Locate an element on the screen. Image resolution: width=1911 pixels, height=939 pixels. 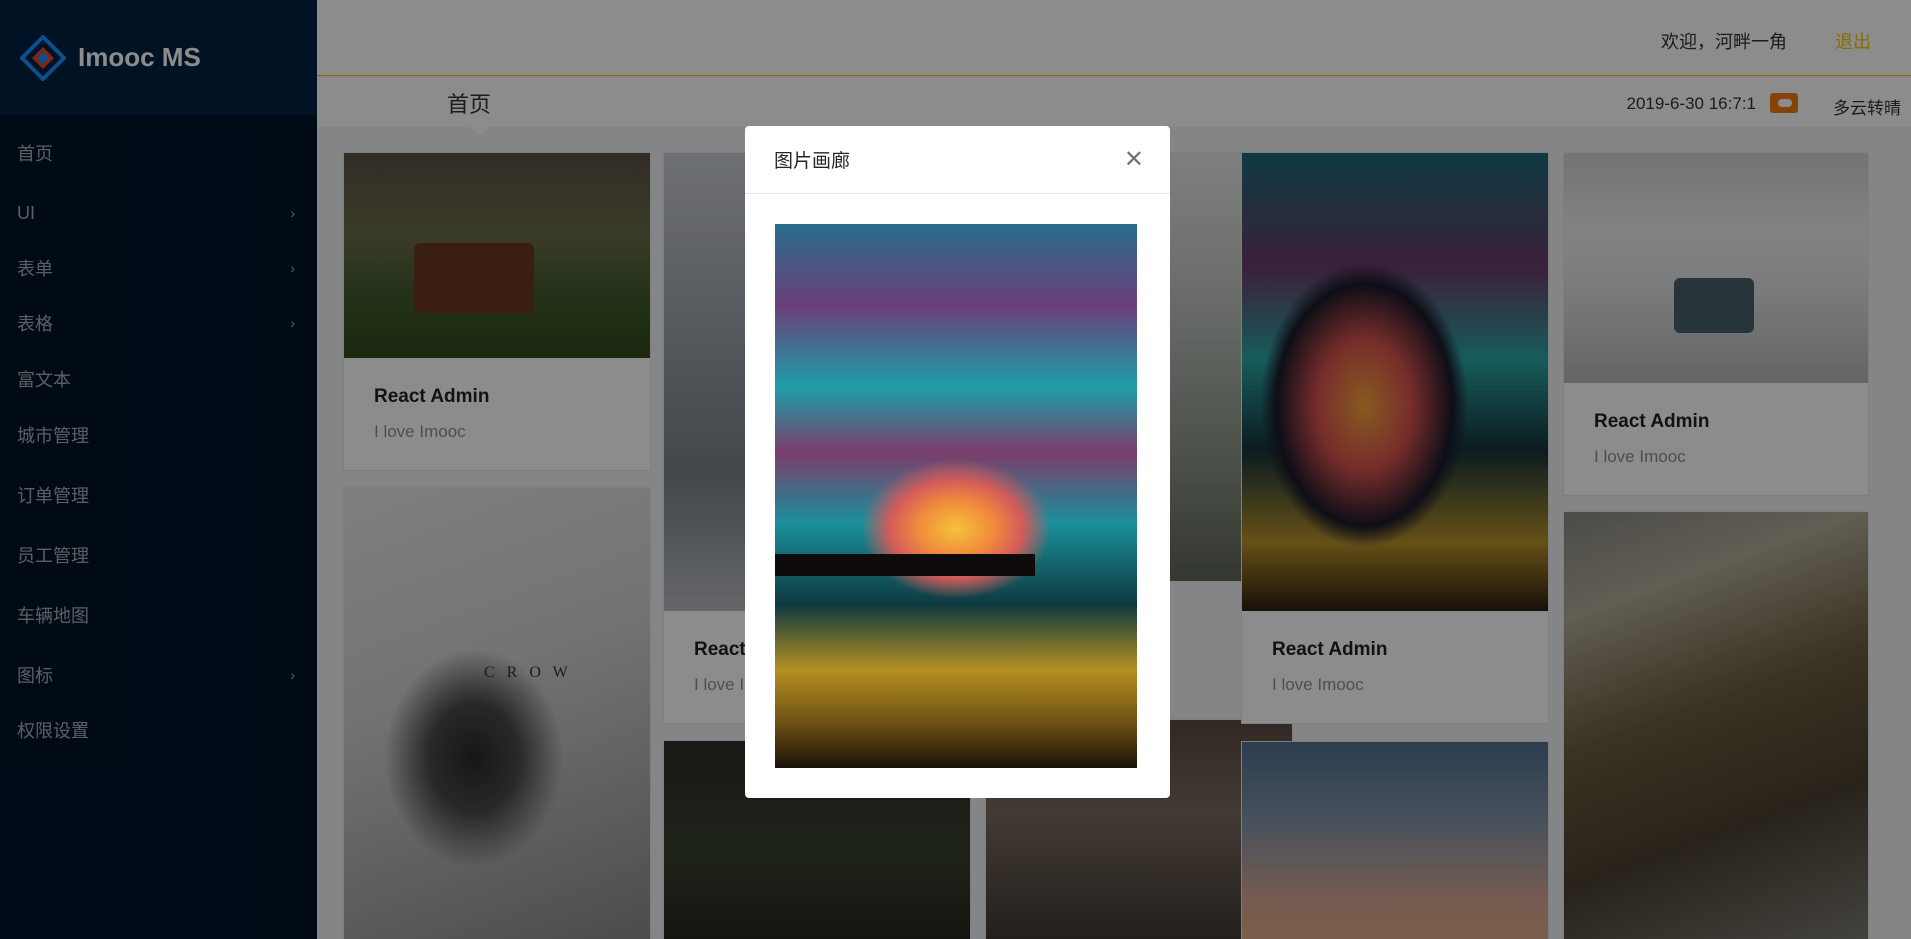
modal-header: 图片画廊 is located at coordinates (957, 160).